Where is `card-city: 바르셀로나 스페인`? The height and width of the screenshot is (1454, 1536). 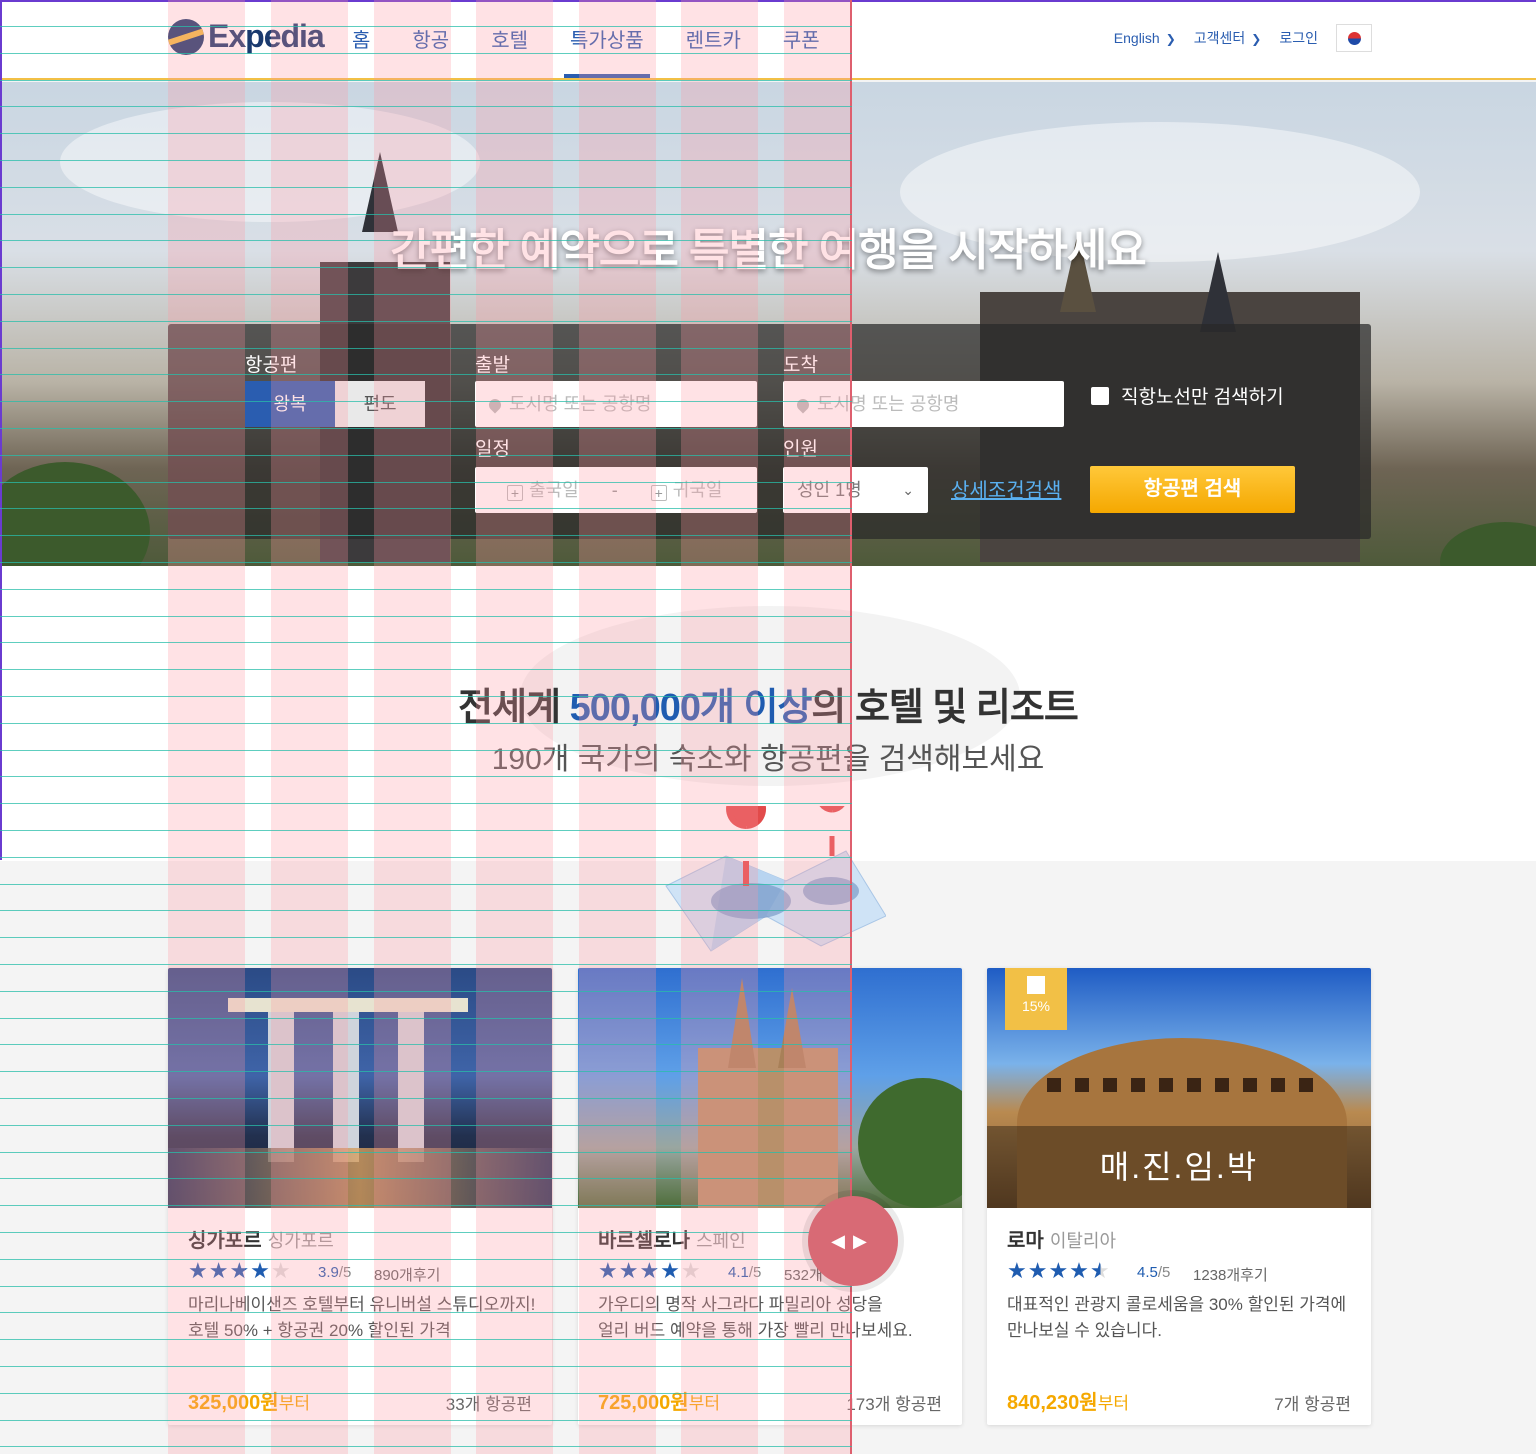 card-city: 바르셀로나 스페인 is located at coordinates (672, 1238).